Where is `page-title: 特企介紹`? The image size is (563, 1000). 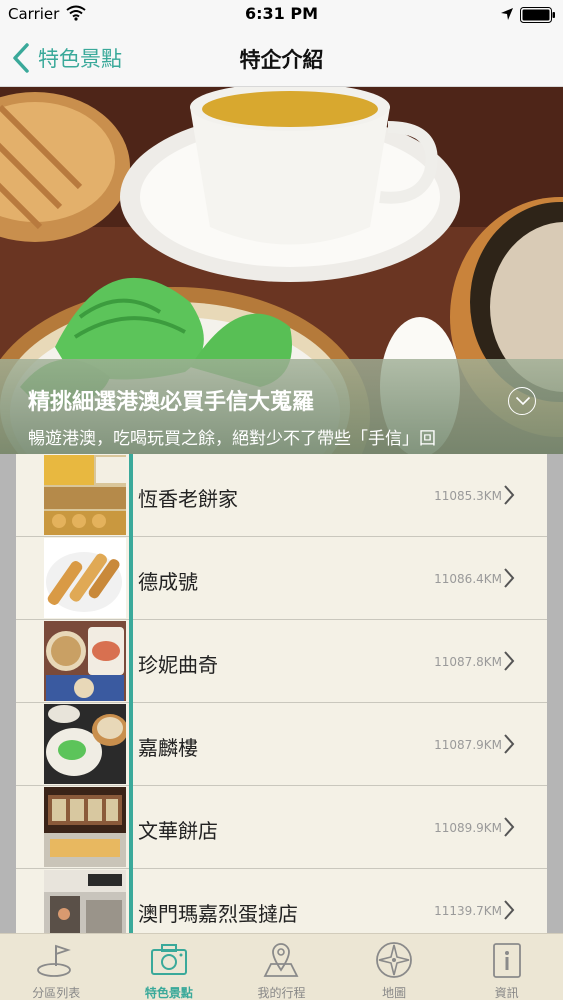
page-title: 特企介紹 is located at coordinates (281, 60).